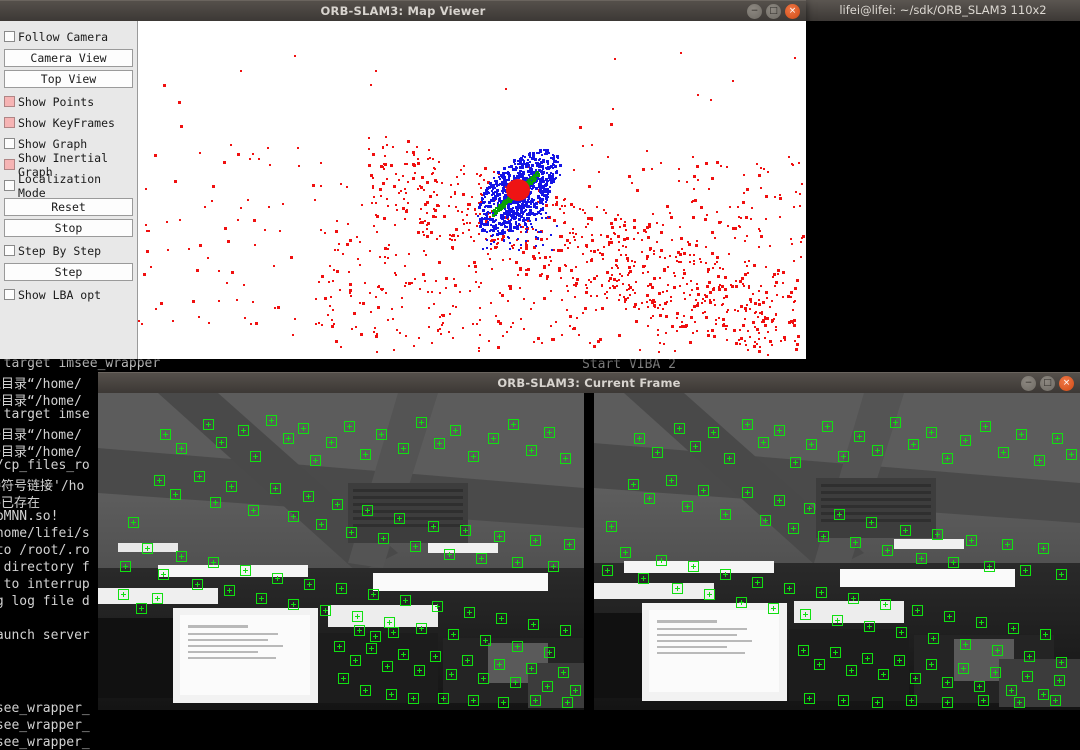  Describe the element at coordinates (68, 58) in the screenshot. I see `camera-view-button: Camera View` at that location.